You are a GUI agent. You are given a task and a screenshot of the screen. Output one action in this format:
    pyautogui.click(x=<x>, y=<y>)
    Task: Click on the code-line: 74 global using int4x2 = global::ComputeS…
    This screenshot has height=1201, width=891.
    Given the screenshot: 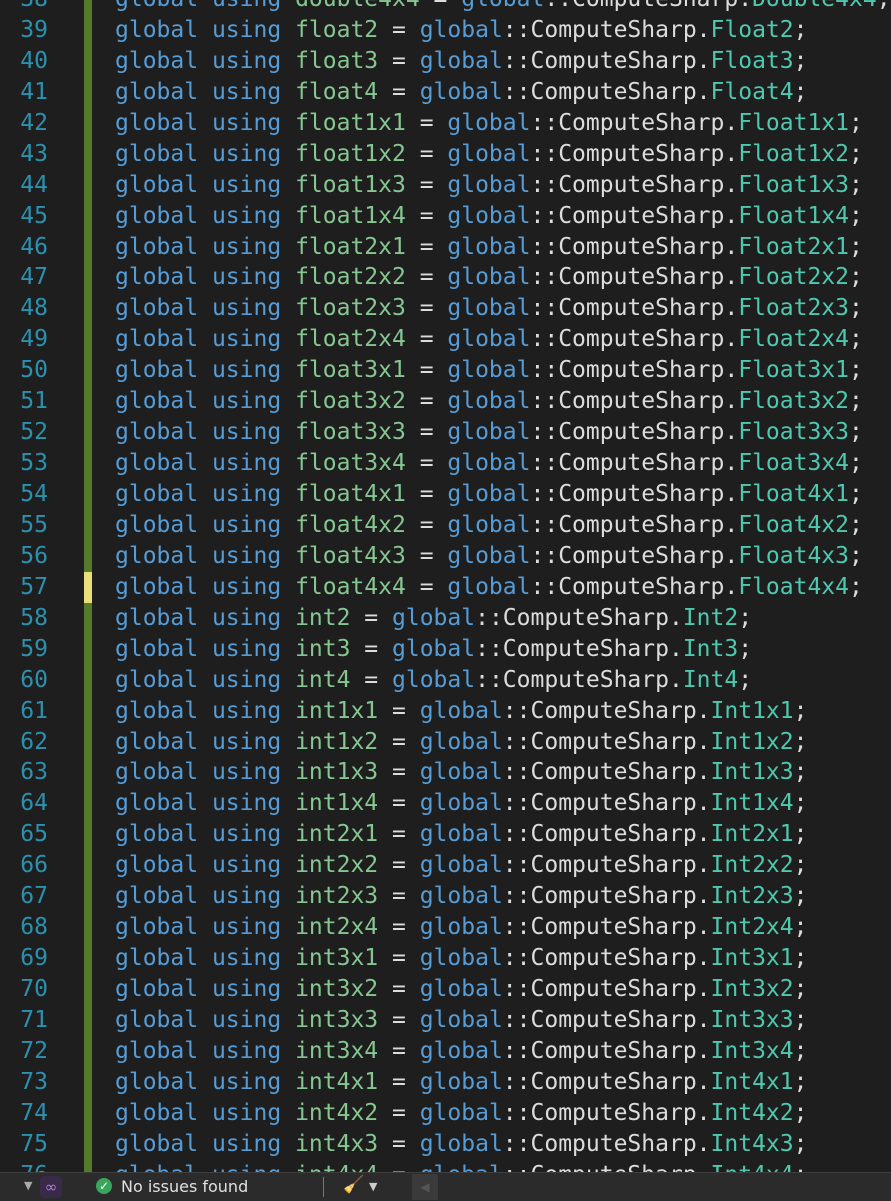 What is the action you would take?
    pyautogui.click(x=445, y=1113)
    